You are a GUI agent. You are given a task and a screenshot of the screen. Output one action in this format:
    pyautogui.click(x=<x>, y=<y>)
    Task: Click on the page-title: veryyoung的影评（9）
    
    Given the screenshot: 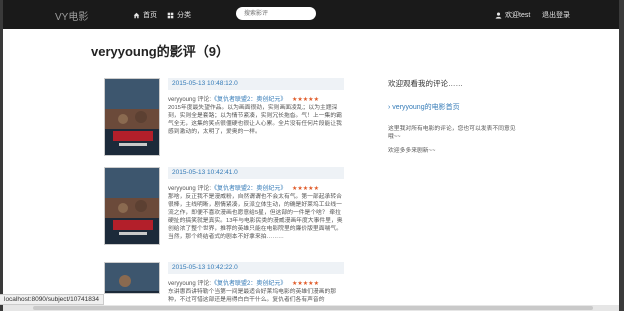 What is the action you would take?
    pyautogui.click(x=160, y=51)
    